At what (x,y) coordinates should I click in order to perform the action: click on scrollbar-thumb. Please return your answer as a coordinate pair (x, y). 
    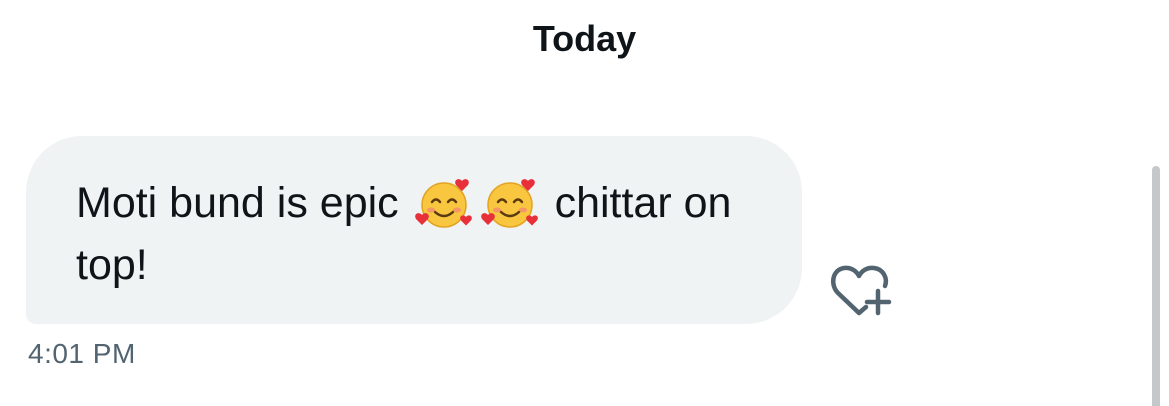
    Looking at the image, I should click on (1156, 286).